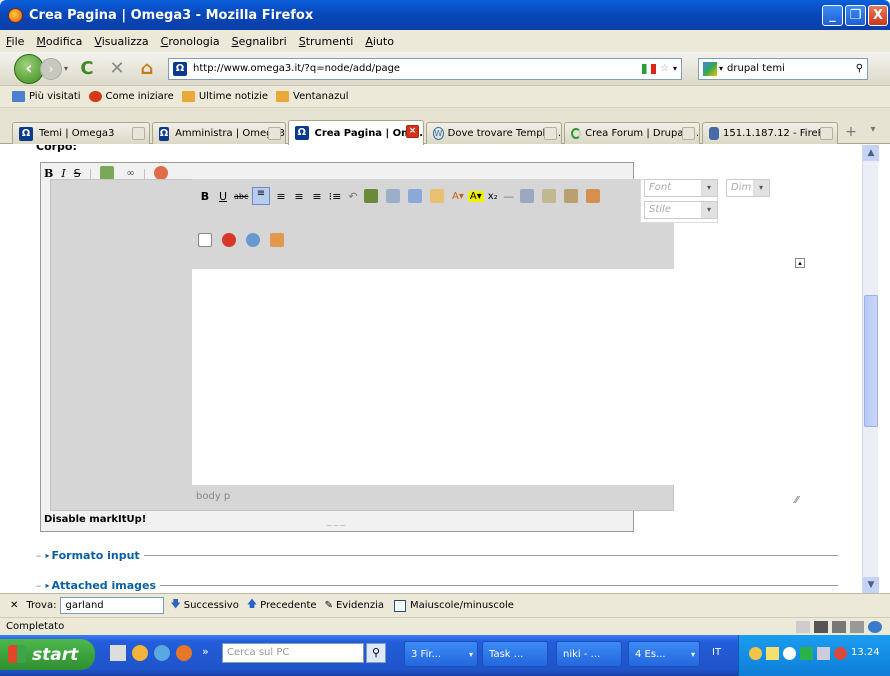 The image size is (890, 676). Describe the element at coordinates (789, 653) in the screenshot. I see `messenger-icon` at that location.